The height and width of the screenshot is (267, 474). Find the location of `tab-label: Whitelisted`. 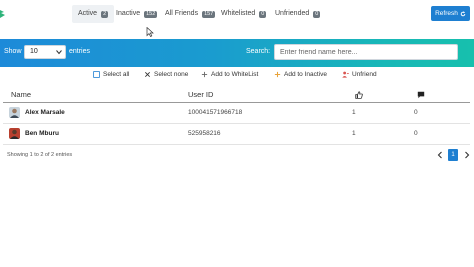

tab-label: Whitelisted is located at coordinates (238, 13).